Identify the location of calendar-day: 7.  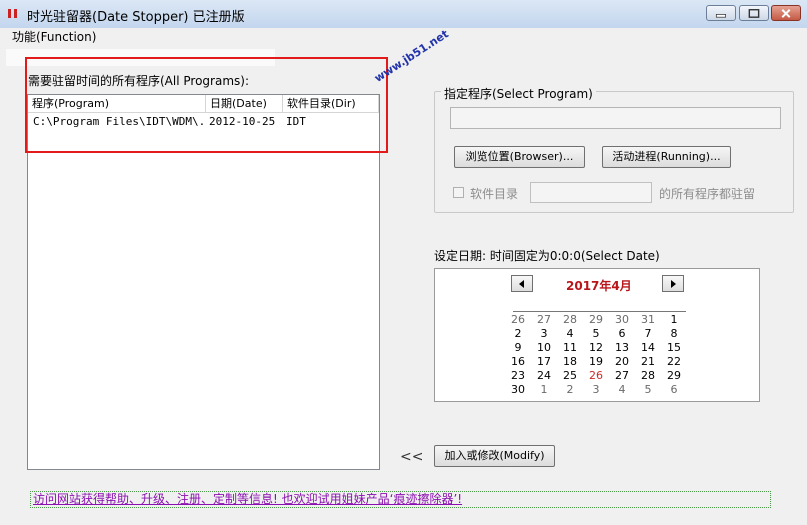
(648, 334).